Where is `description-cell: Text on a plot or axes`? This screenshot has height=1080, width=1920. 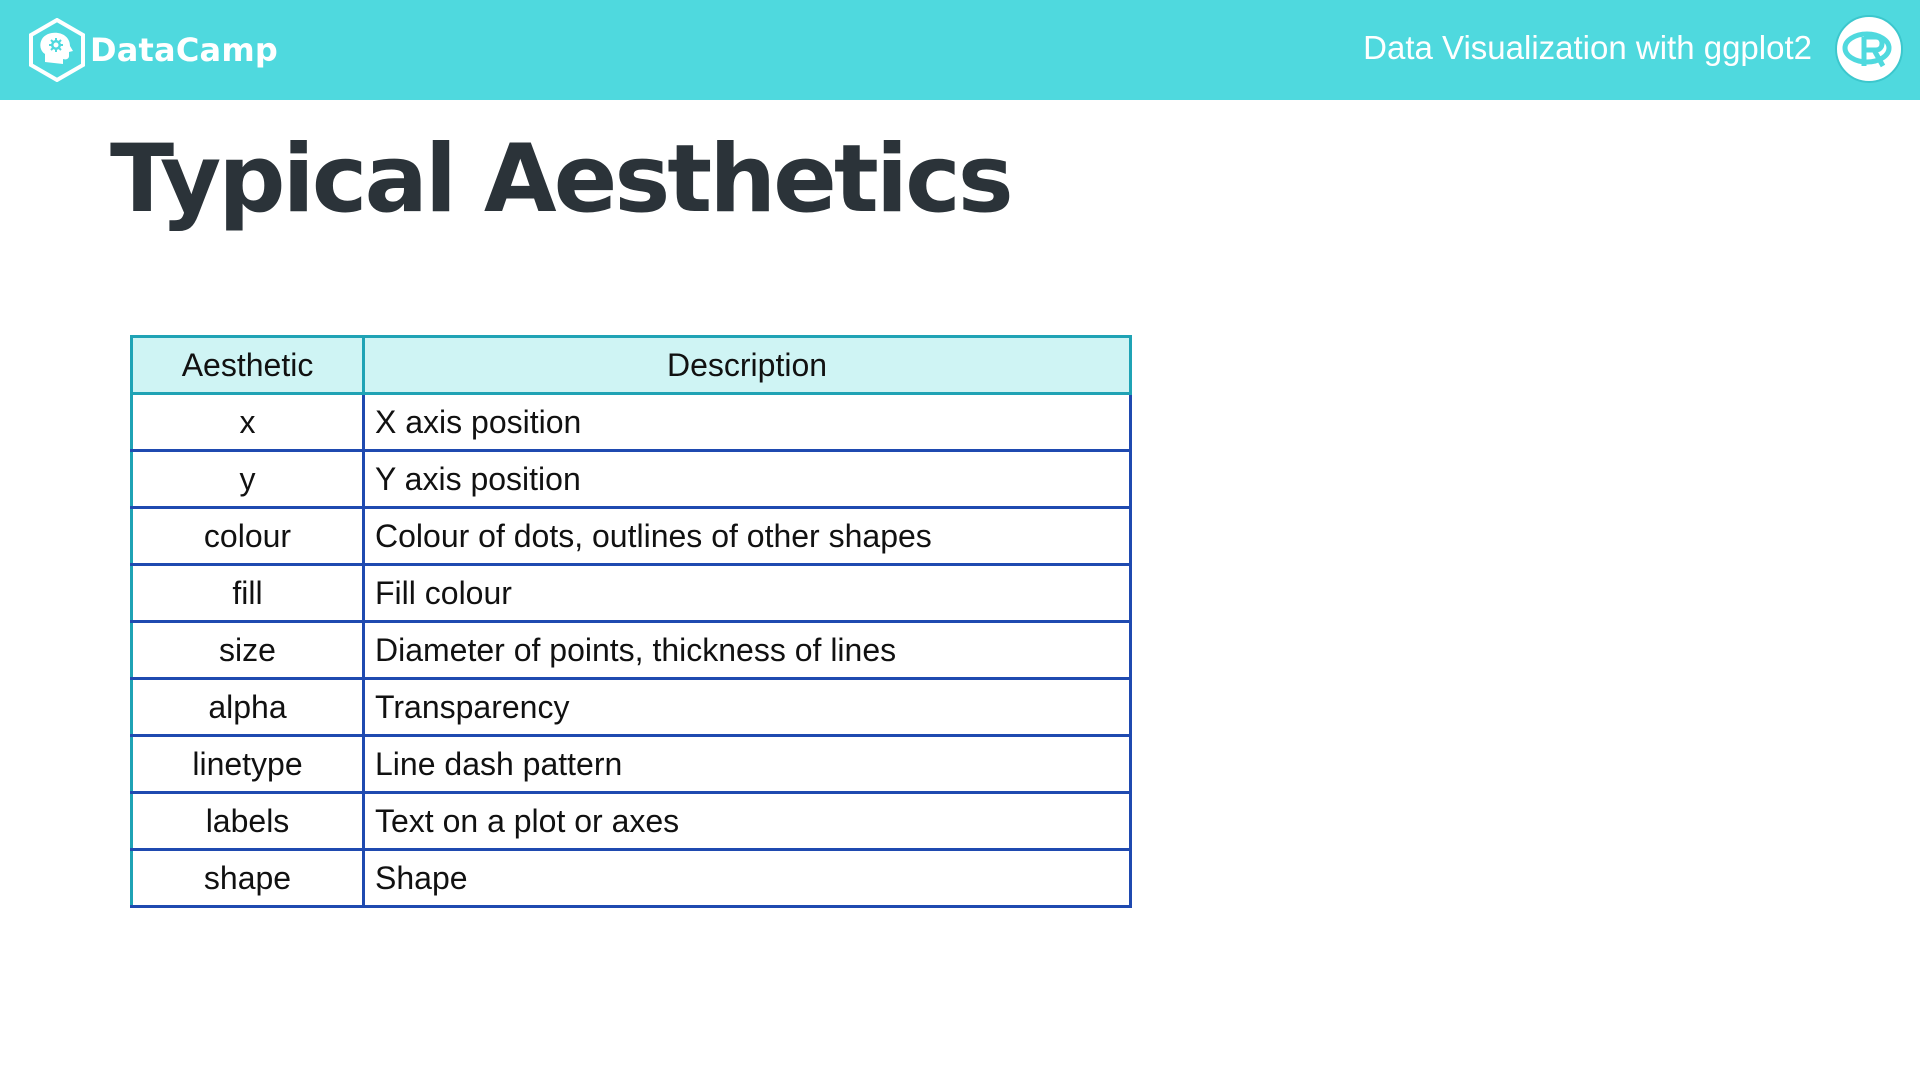
description-cell: Text on a plot or axes is located at coordinates (747, 821).